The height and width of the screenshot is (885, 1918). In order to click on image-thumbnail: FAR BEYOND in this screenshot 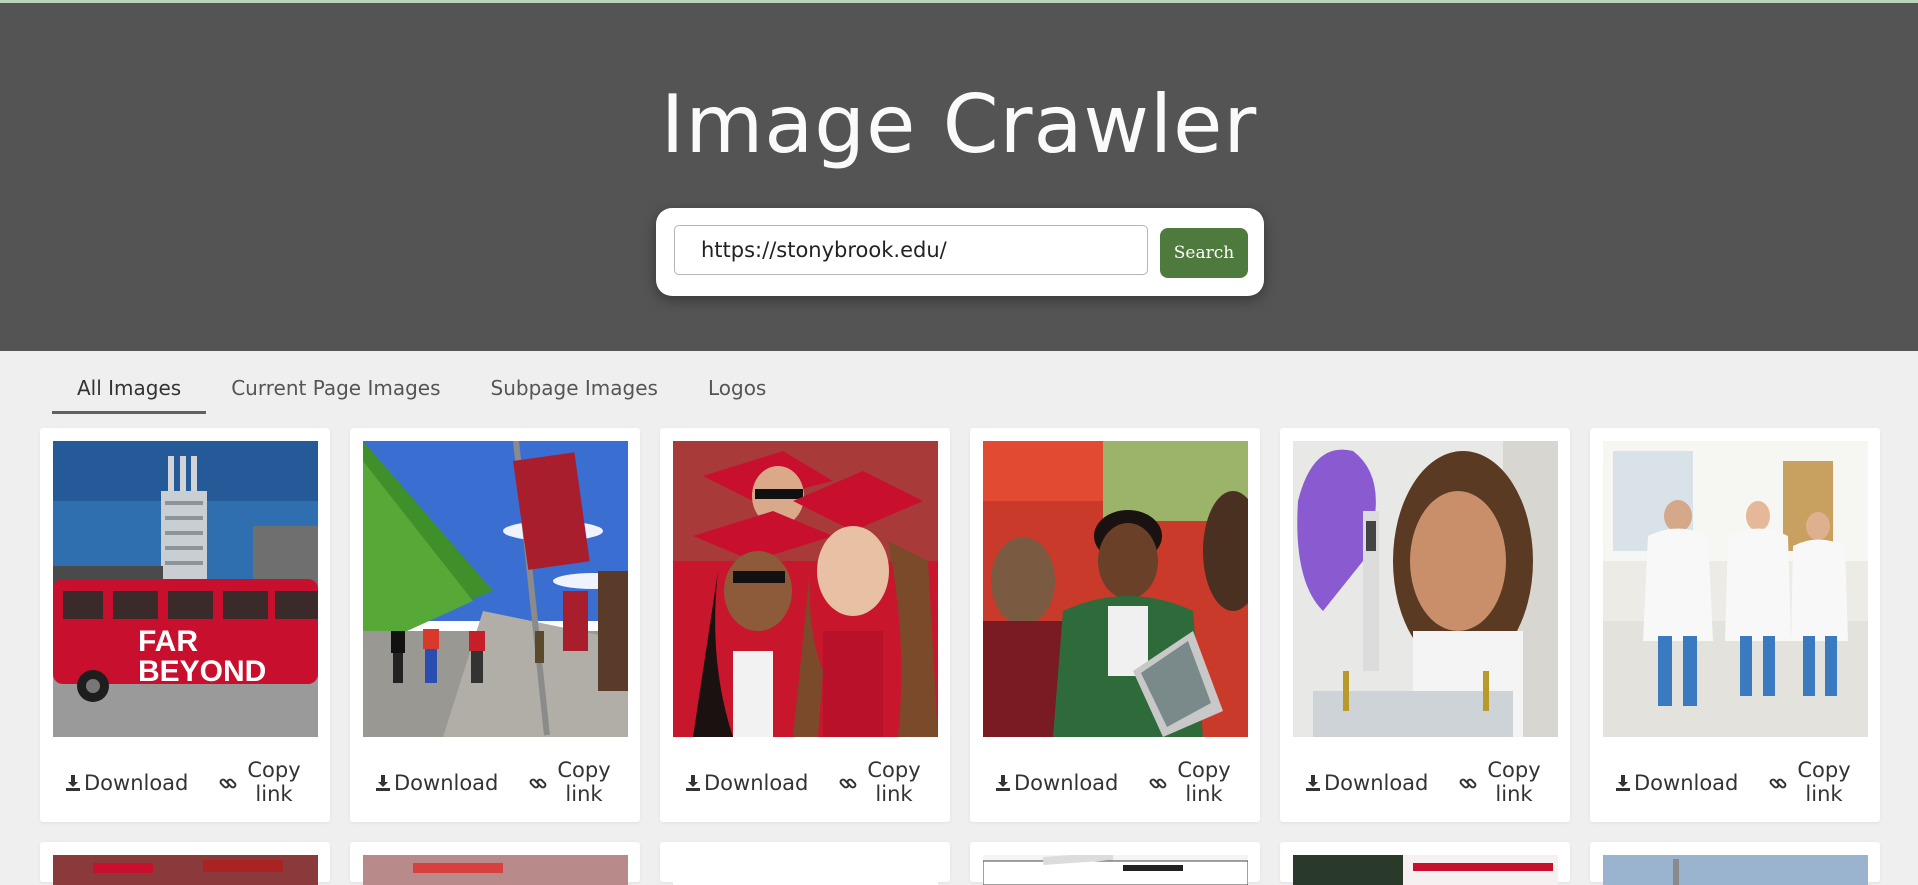, I will do `click(185, 589)`.